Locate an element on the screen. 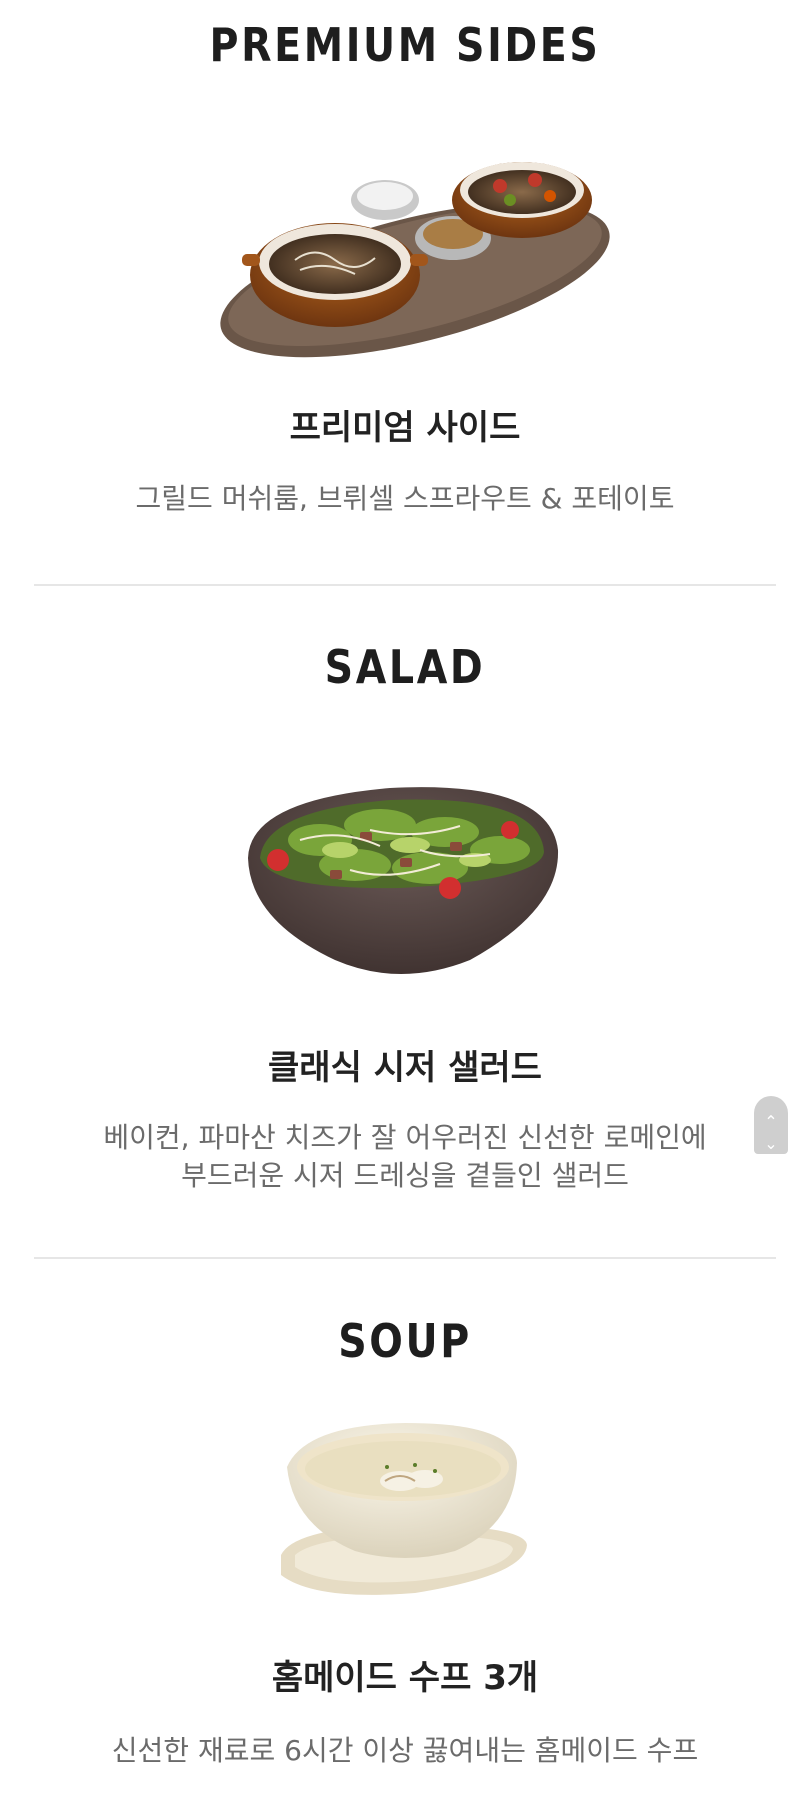 This screenshot has width=810, height=1797. premium-sides-platter-image is located at coordinates (415, 260).